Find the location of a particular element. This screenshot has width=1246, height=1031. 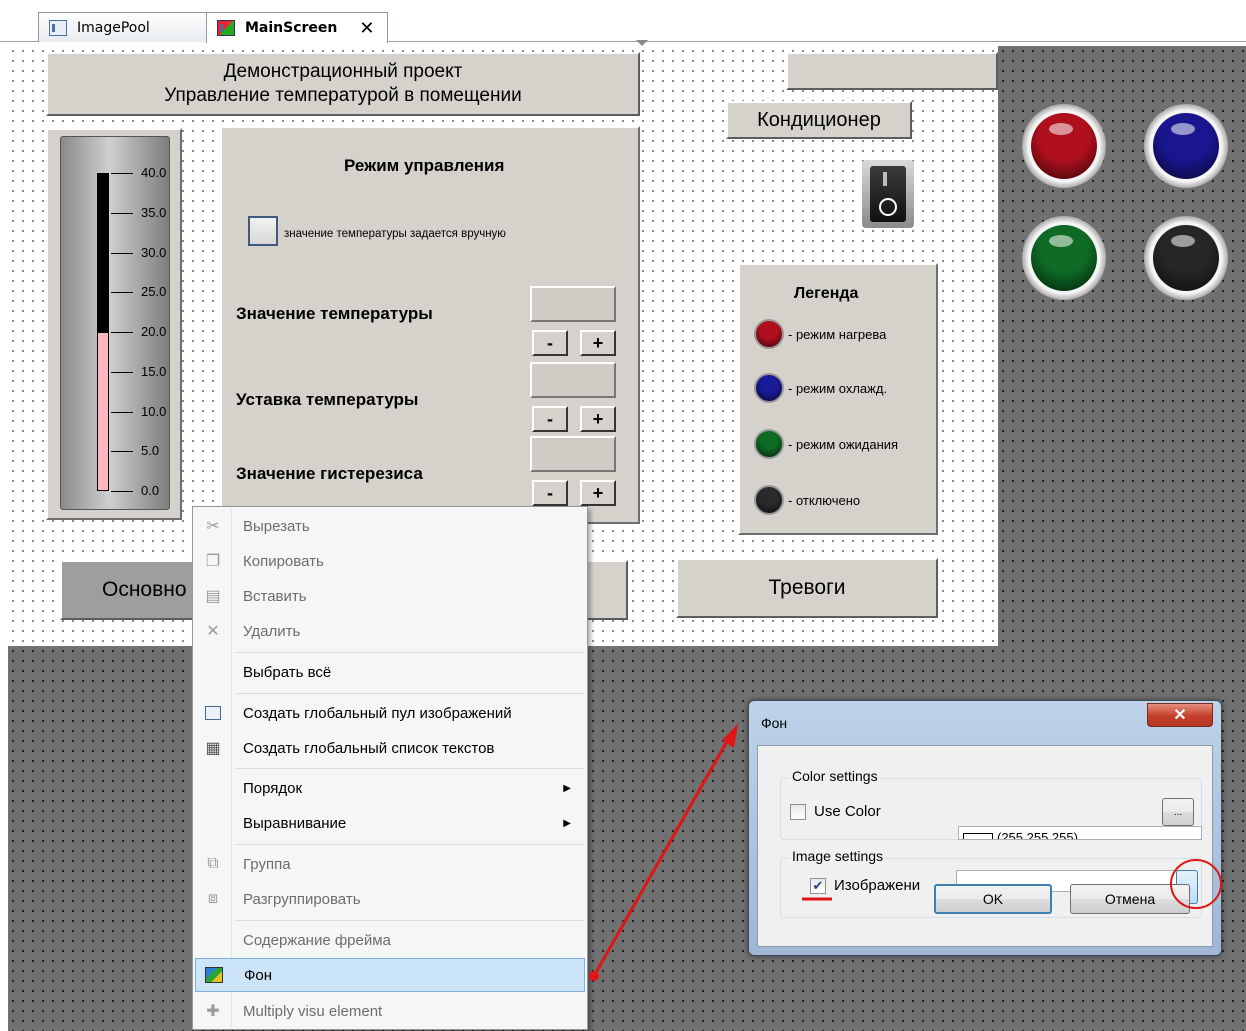

alarms-button: Тревоги is located at coordinates (807, 588).